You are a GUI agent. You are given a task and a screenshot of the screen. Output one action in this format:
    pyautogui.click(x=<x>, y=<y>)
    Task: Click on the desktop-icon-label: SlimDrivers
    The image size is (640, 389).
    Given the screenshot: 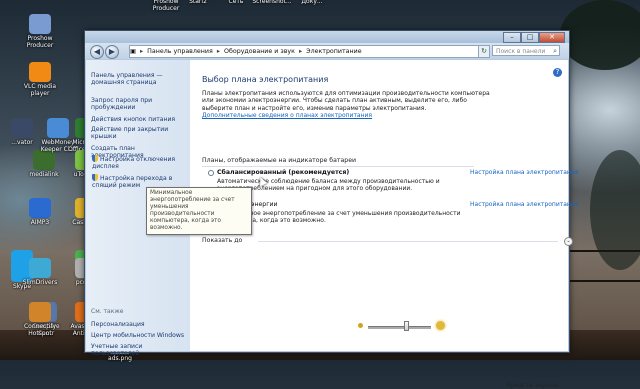 What is the action you would take?
    pyautogui.click(x=40, y=282)
    